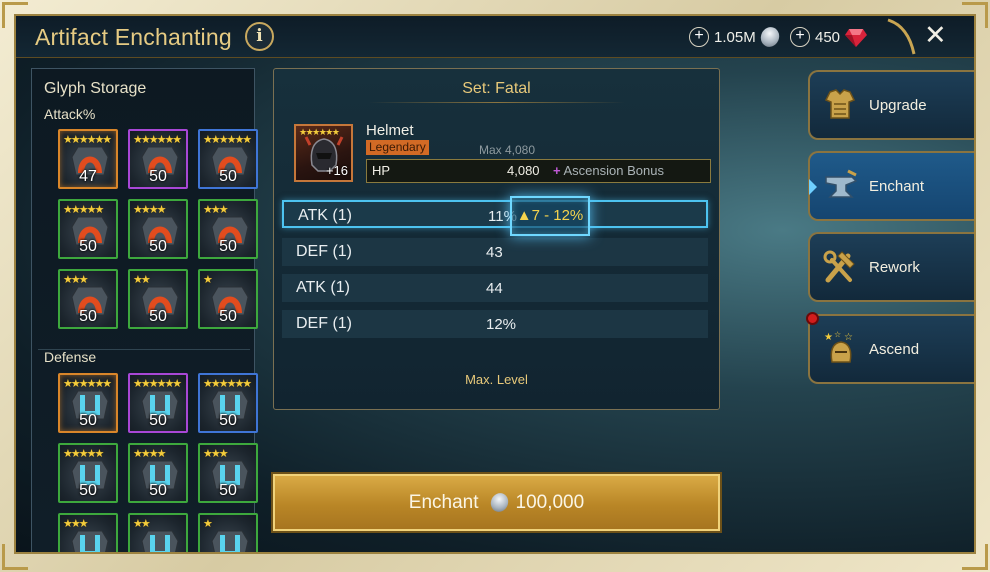 The width and height of the screenshot is (990, 572). Describe the element at coordinates (898, 105) in the screenshot. I see `tab-upgrade-label: Upgrade` at that location.